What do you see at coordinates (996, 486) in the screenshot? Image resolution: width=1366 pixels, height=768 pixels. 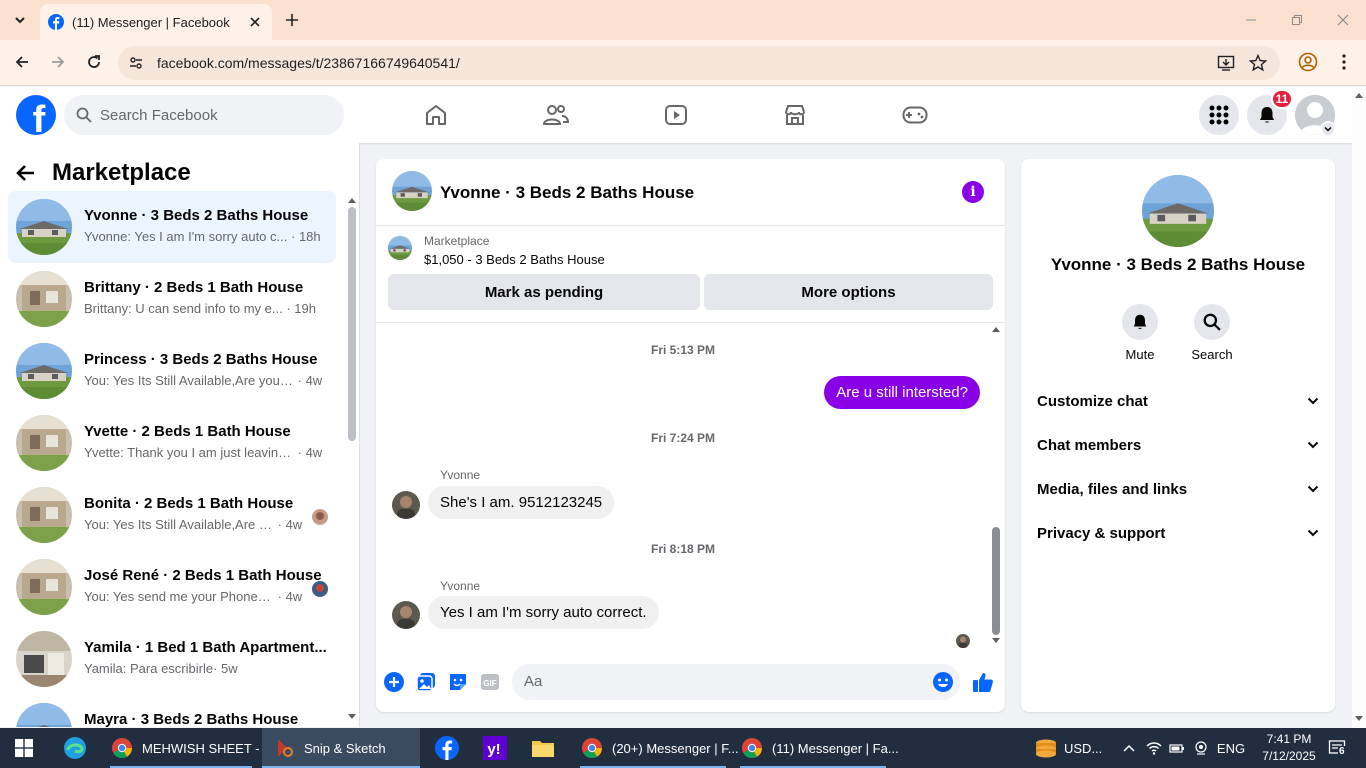 I see `chat-scrollbar` at bounding box center [996, 486].